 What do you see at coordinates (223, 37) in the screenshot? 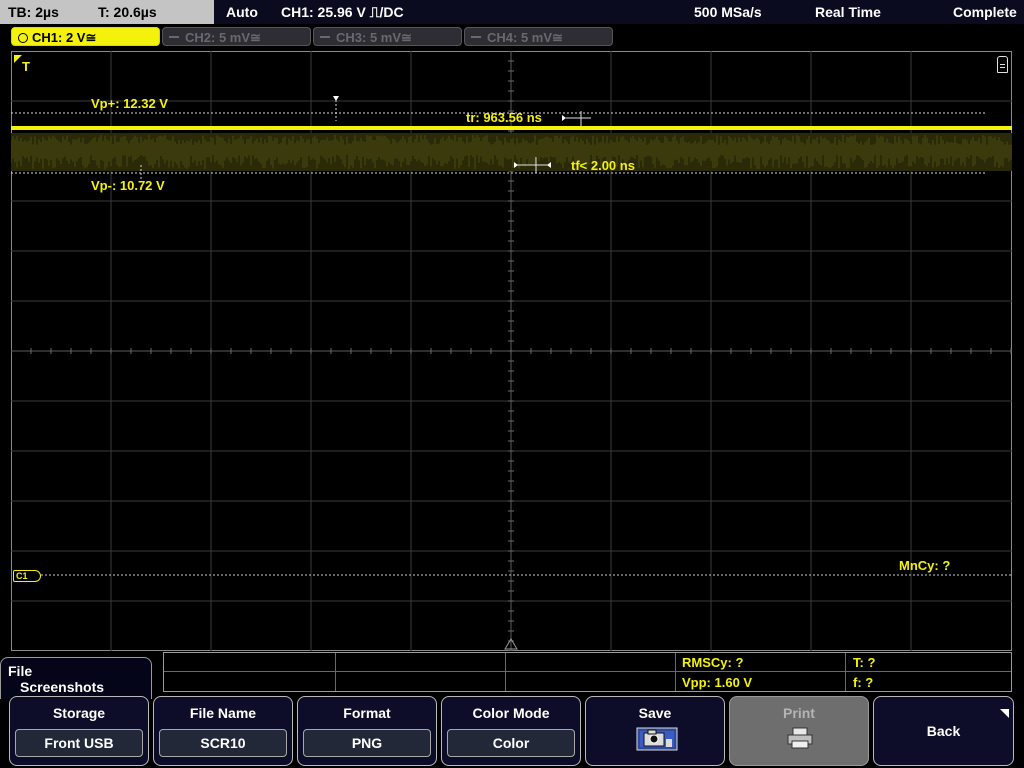
I see `tab-ch2-label: CH2: 5 mV≅` at bounding box center [223, 37].